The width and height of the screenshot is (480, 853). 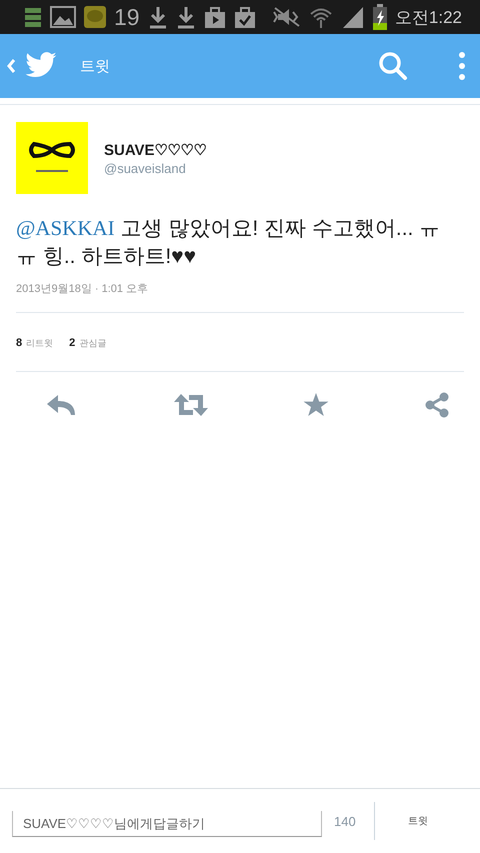 I want to click on signal-icon, so click(x=352, y=17).